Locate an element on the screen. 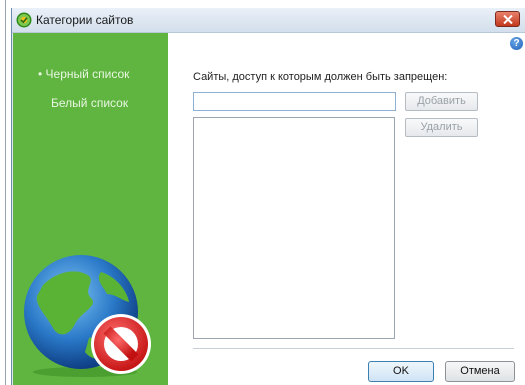  window-title: Категории сайтов is located at coordinates (85, 20).